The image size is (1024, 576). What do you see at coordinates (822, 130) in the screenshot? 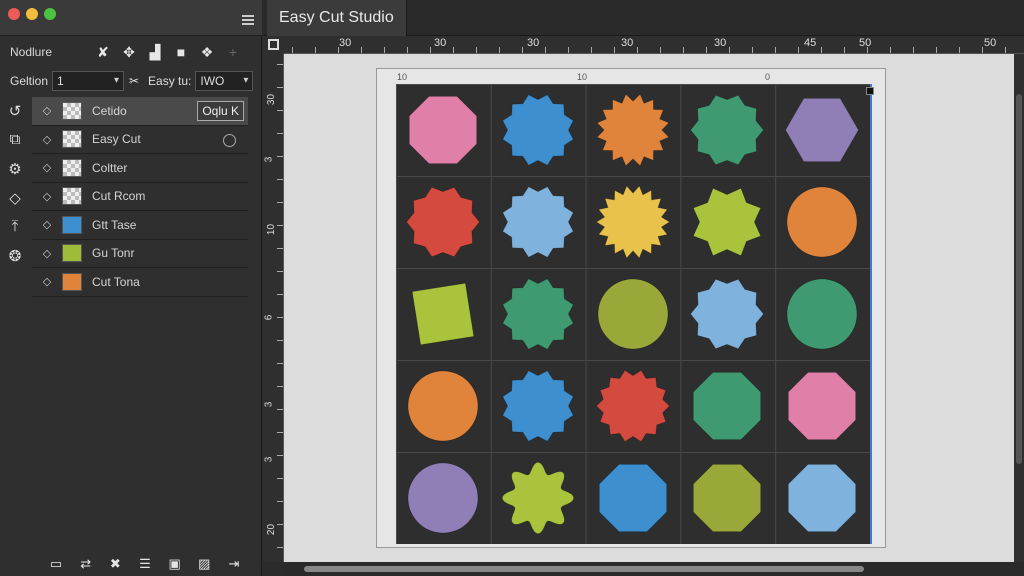
I see `purple-hexagon-shape` at bounding box center [822, 130].